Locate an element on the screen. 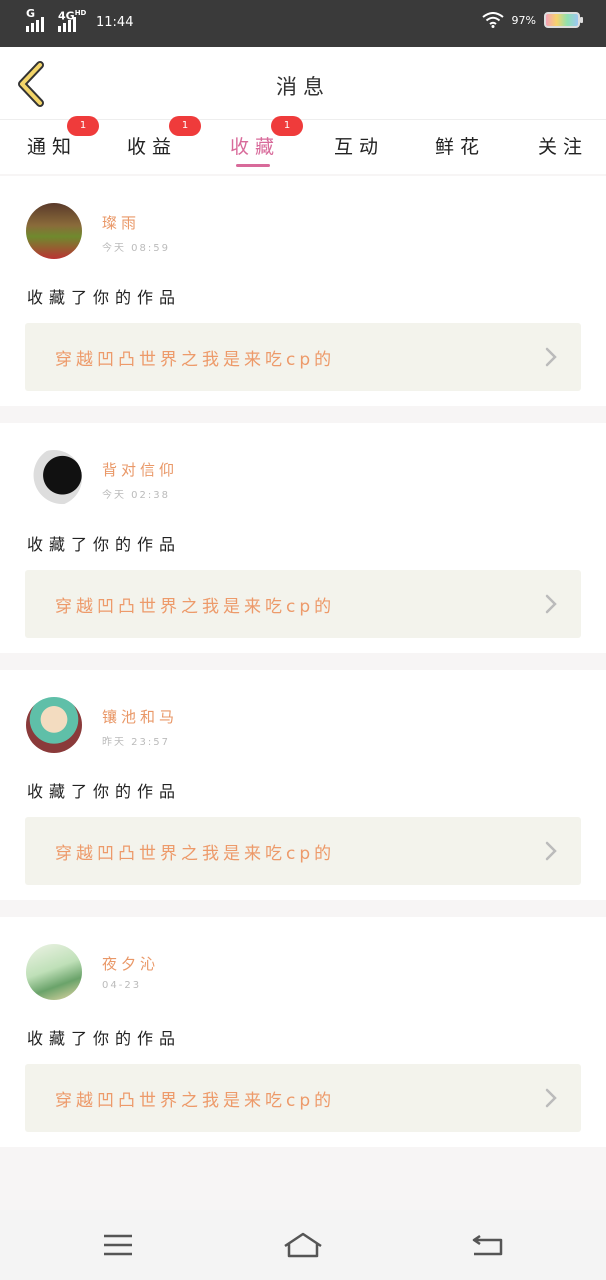 This screenshot has height=1280, width=606. page-title: 消息 is located at coordinates (303, 87).